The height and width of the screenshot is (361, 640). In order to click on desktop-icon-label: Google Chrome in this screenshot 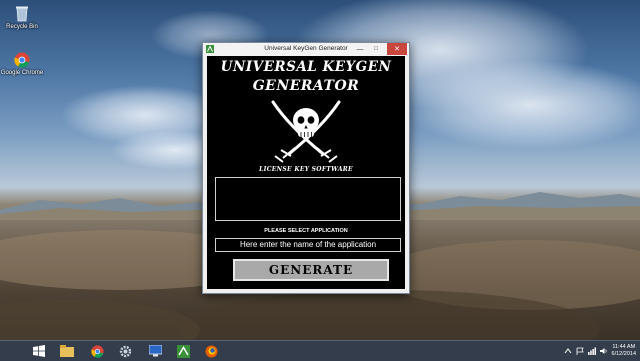, I will do `click(22, 73)`.